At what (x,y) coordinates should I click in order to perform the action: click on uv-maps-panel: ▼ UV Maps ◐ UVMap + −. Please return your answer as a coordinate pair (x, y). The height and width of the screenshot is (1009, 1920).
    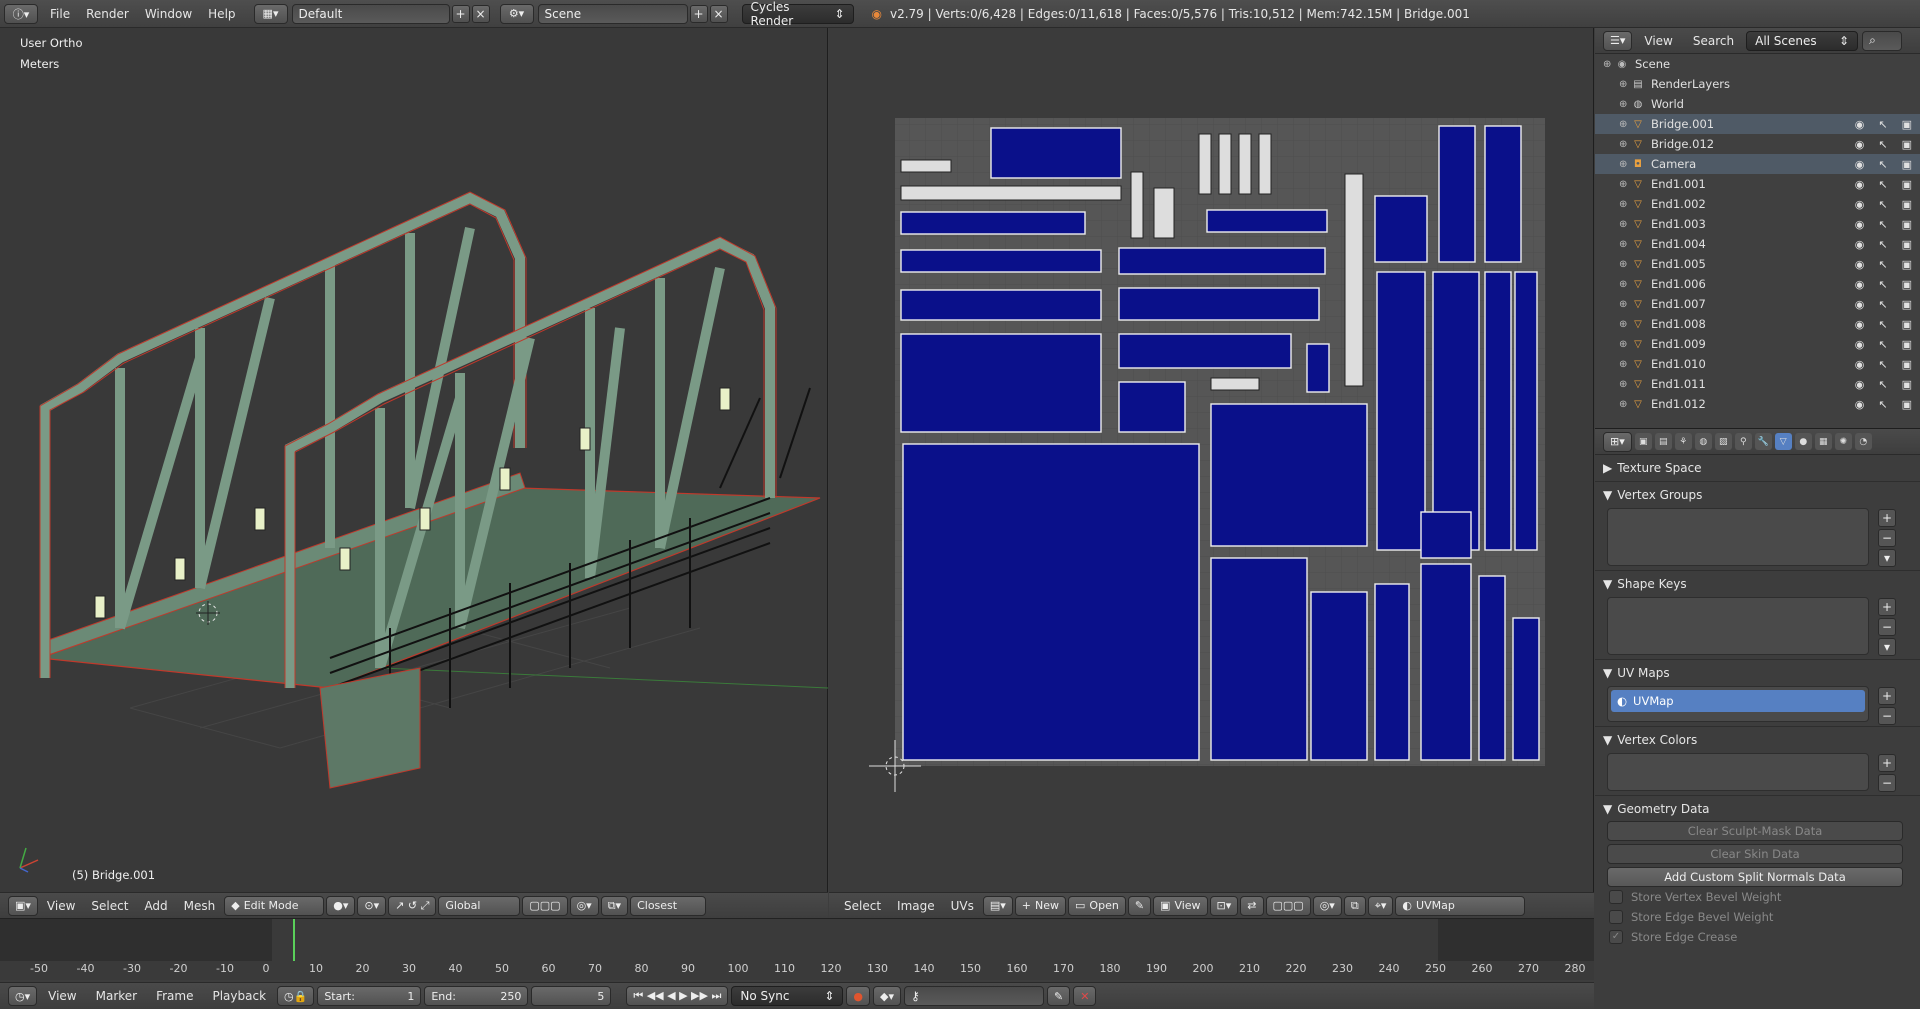
    Looking at the image, I should click on (1757, 693).